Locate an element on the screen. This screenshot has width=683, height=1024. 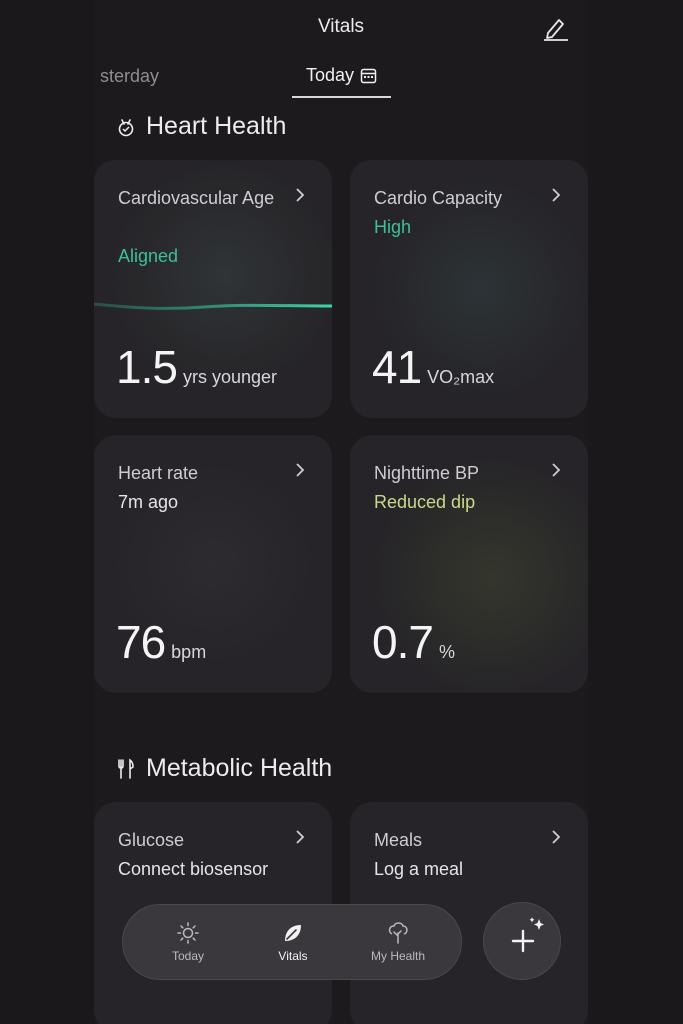
trend-line is located at coordinates (213, 306).